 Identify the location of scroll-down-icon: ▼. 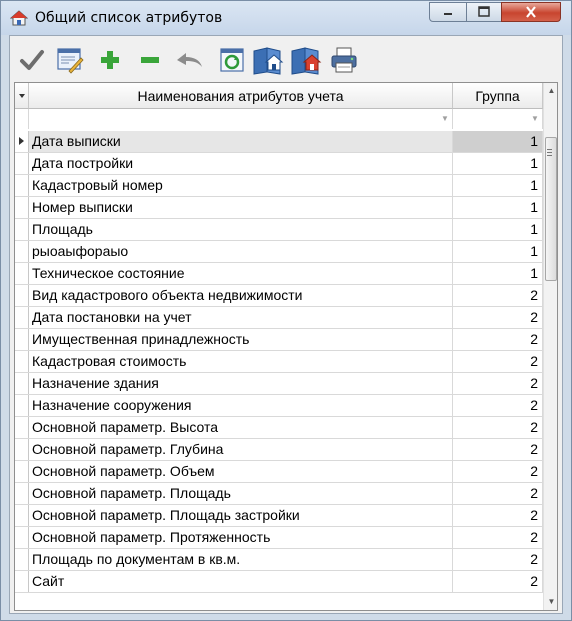
(550, 602).